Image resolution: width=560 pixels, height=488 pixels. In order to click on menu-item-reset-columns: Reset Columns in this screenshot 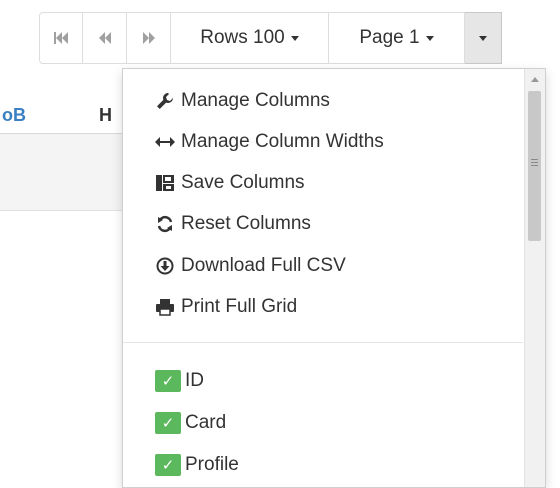, I will do `click(232, 224)`.